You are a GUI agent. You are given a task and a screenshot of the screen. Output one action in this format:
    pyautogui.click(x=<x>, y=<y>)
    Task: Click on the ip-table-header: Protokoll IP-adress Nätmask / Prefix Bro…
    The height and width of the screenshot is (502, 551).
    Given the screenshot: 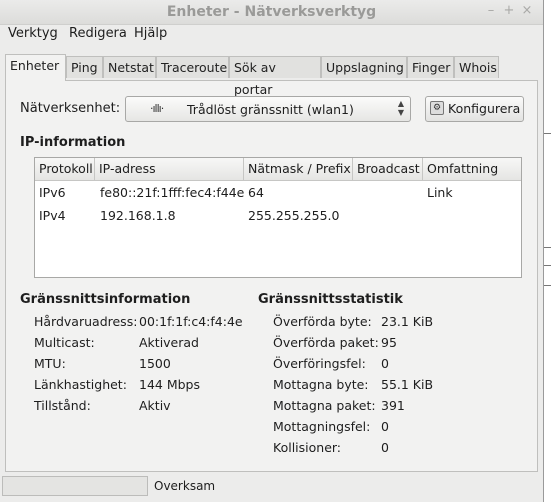 What is the action you would take?
    pyautogui.click(x=278, y=169)
    